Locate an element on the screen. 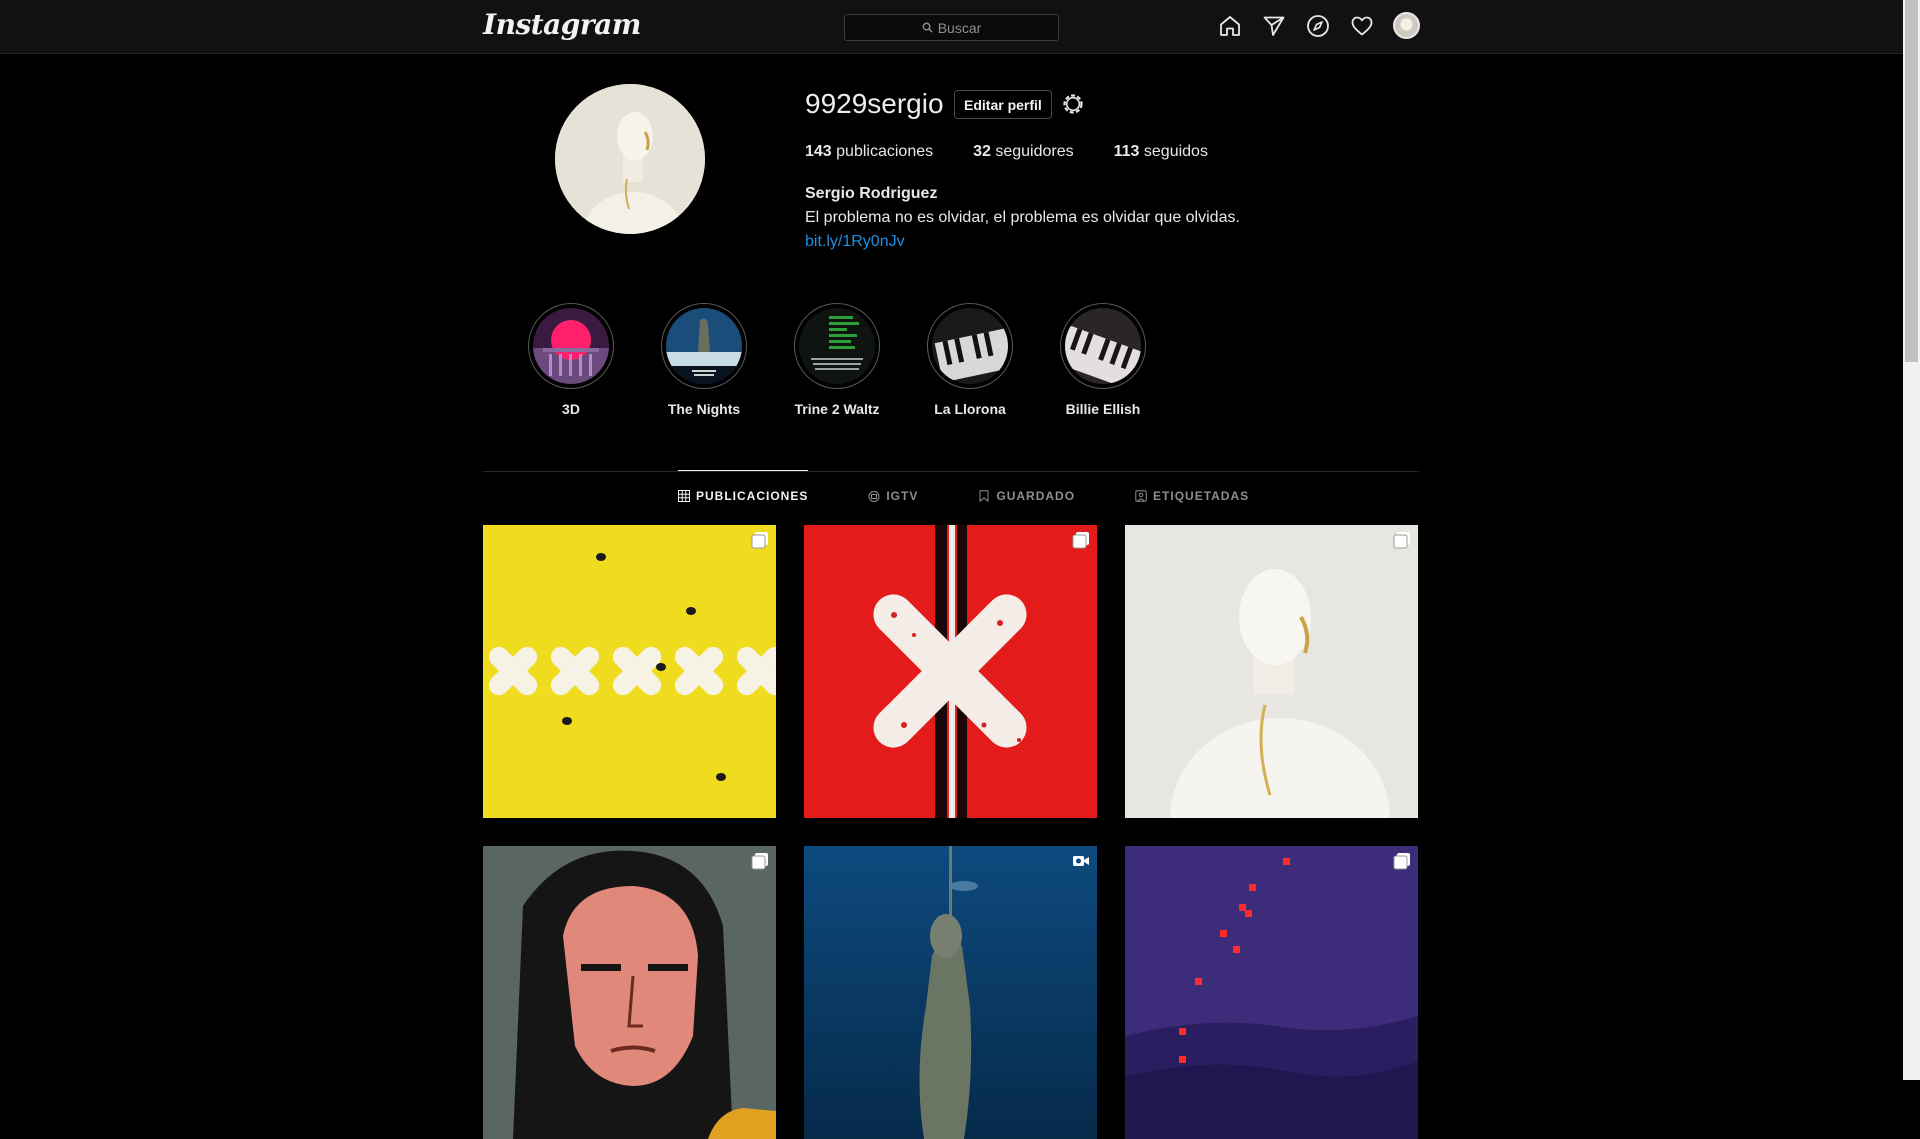  highlight-label: 3D is located at coordinates (571, 409).